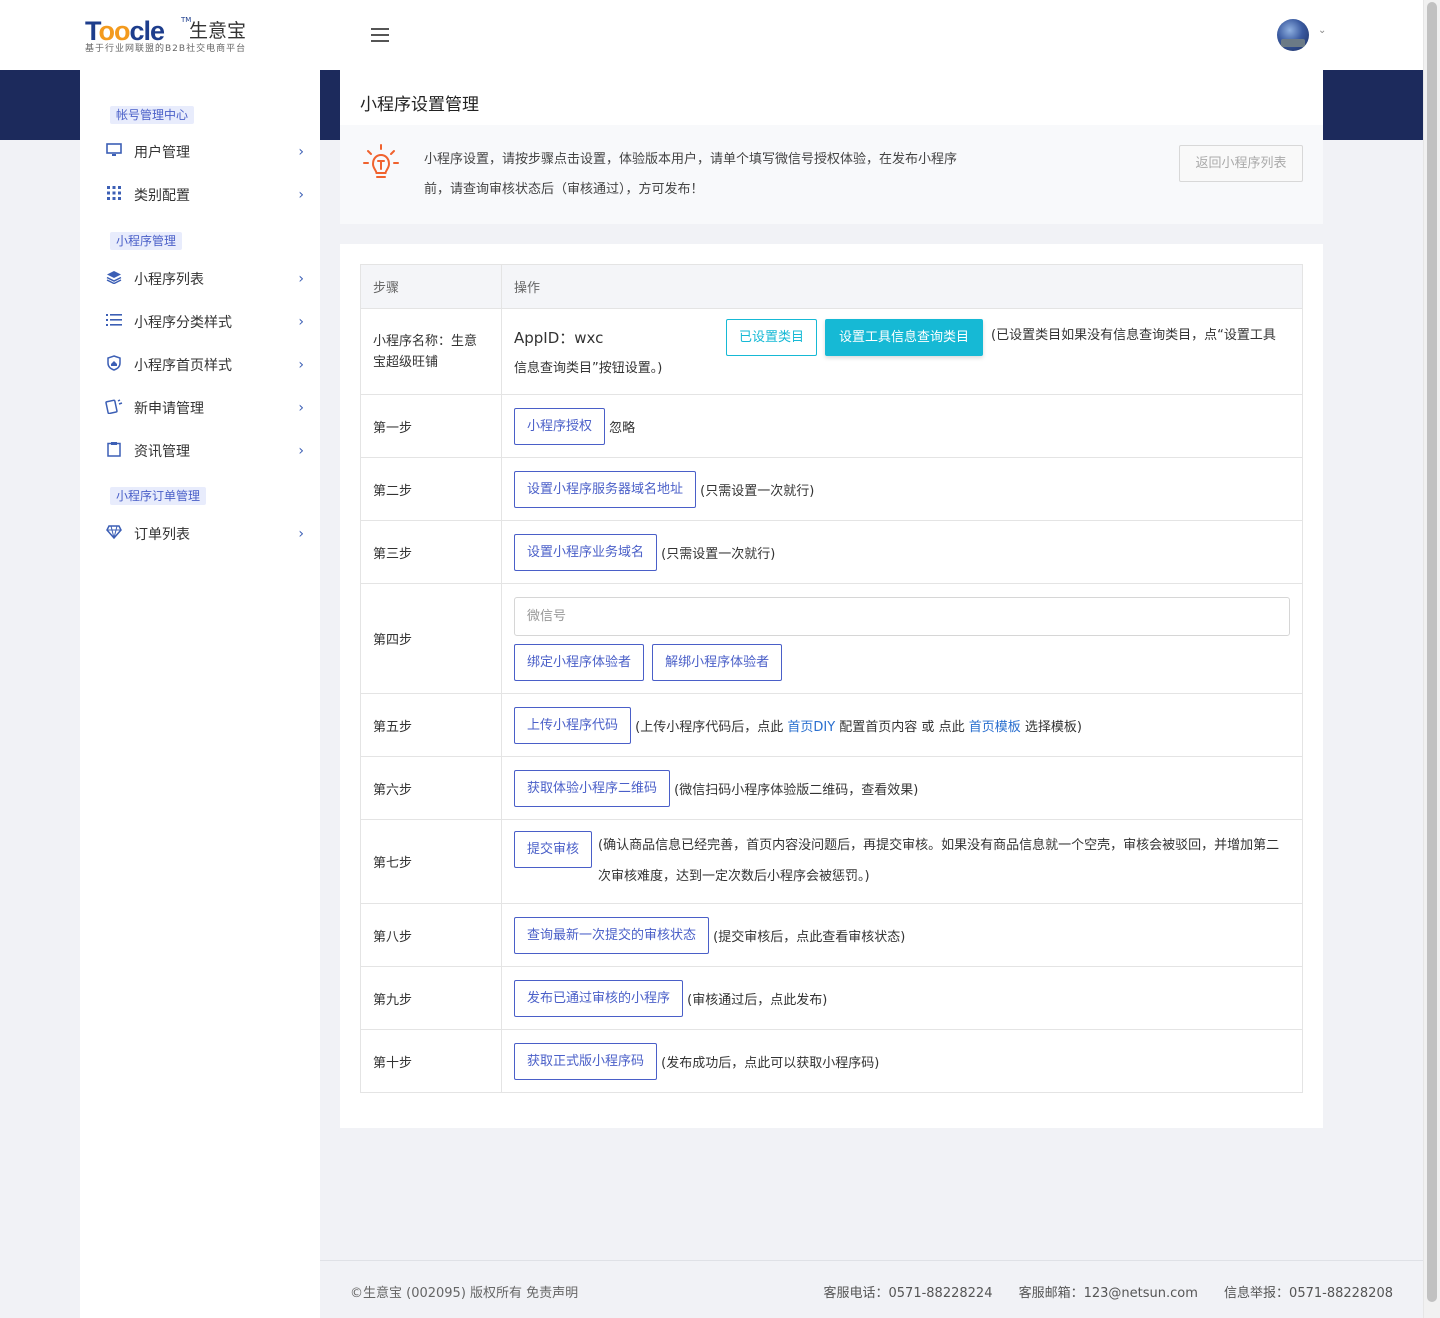  I want to click on step-label: 第九步, so click(431, 998).